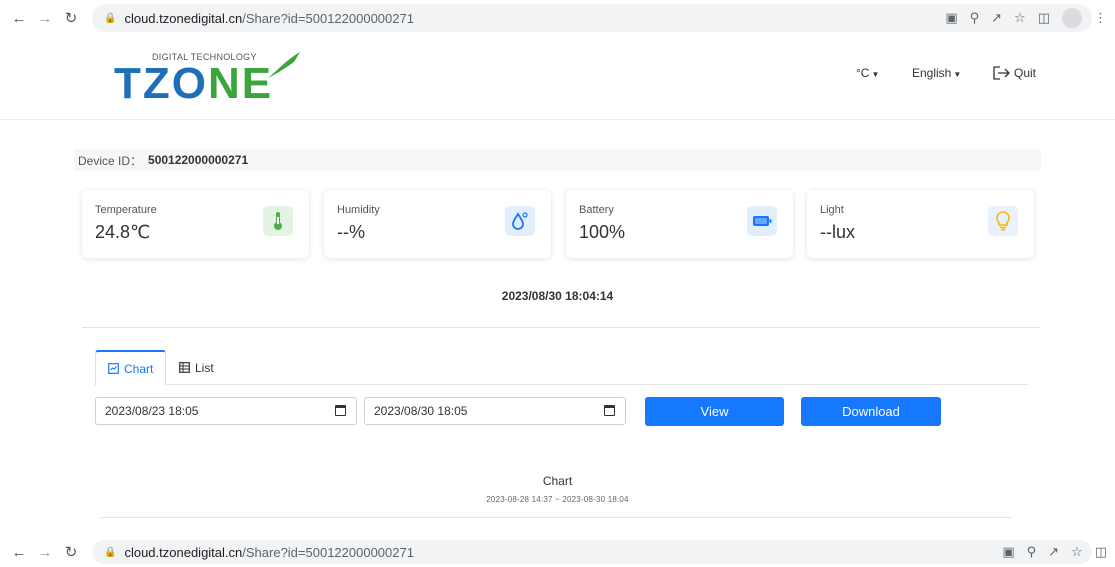 This screenshot has height=567, width=1115. I want to click on reading-timestamp: 2023/08/30 18:04:14, so click(557, 296).